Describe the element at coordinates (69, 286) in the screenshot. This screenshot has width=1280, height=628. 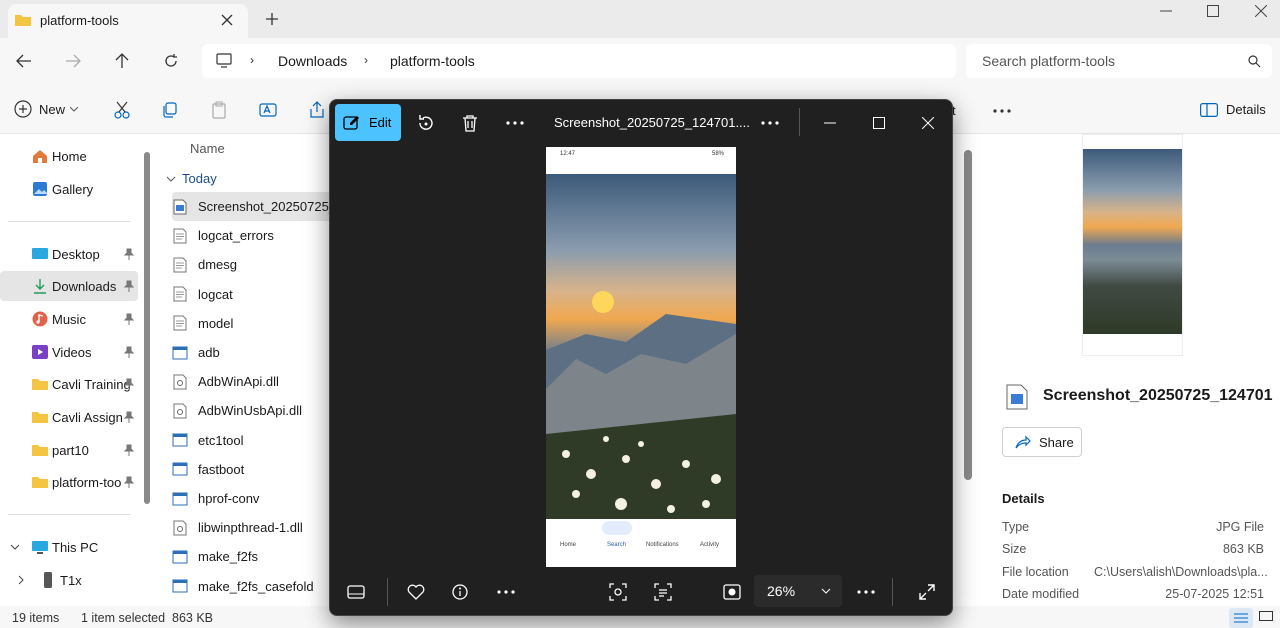
I see `sidebar-item-downloads: Downloads` at that location.